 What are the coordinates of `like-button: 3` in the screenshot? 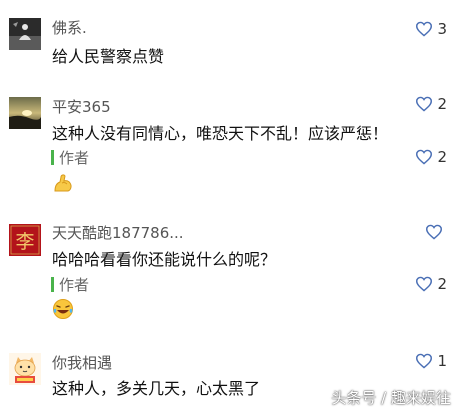 It's located at (431, 29).